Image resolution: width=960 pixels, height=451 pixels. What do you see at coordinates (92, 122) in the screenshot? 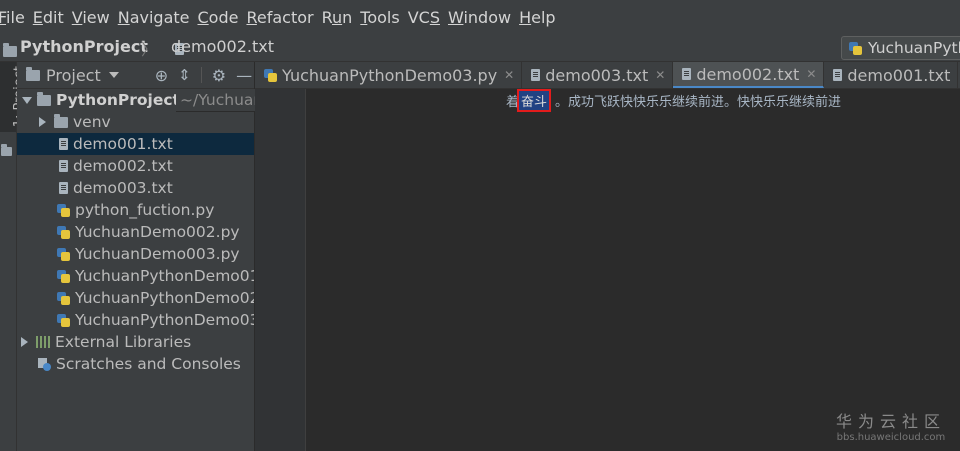
I see `tree-item-label: venv` at bounding box center [92, 122].